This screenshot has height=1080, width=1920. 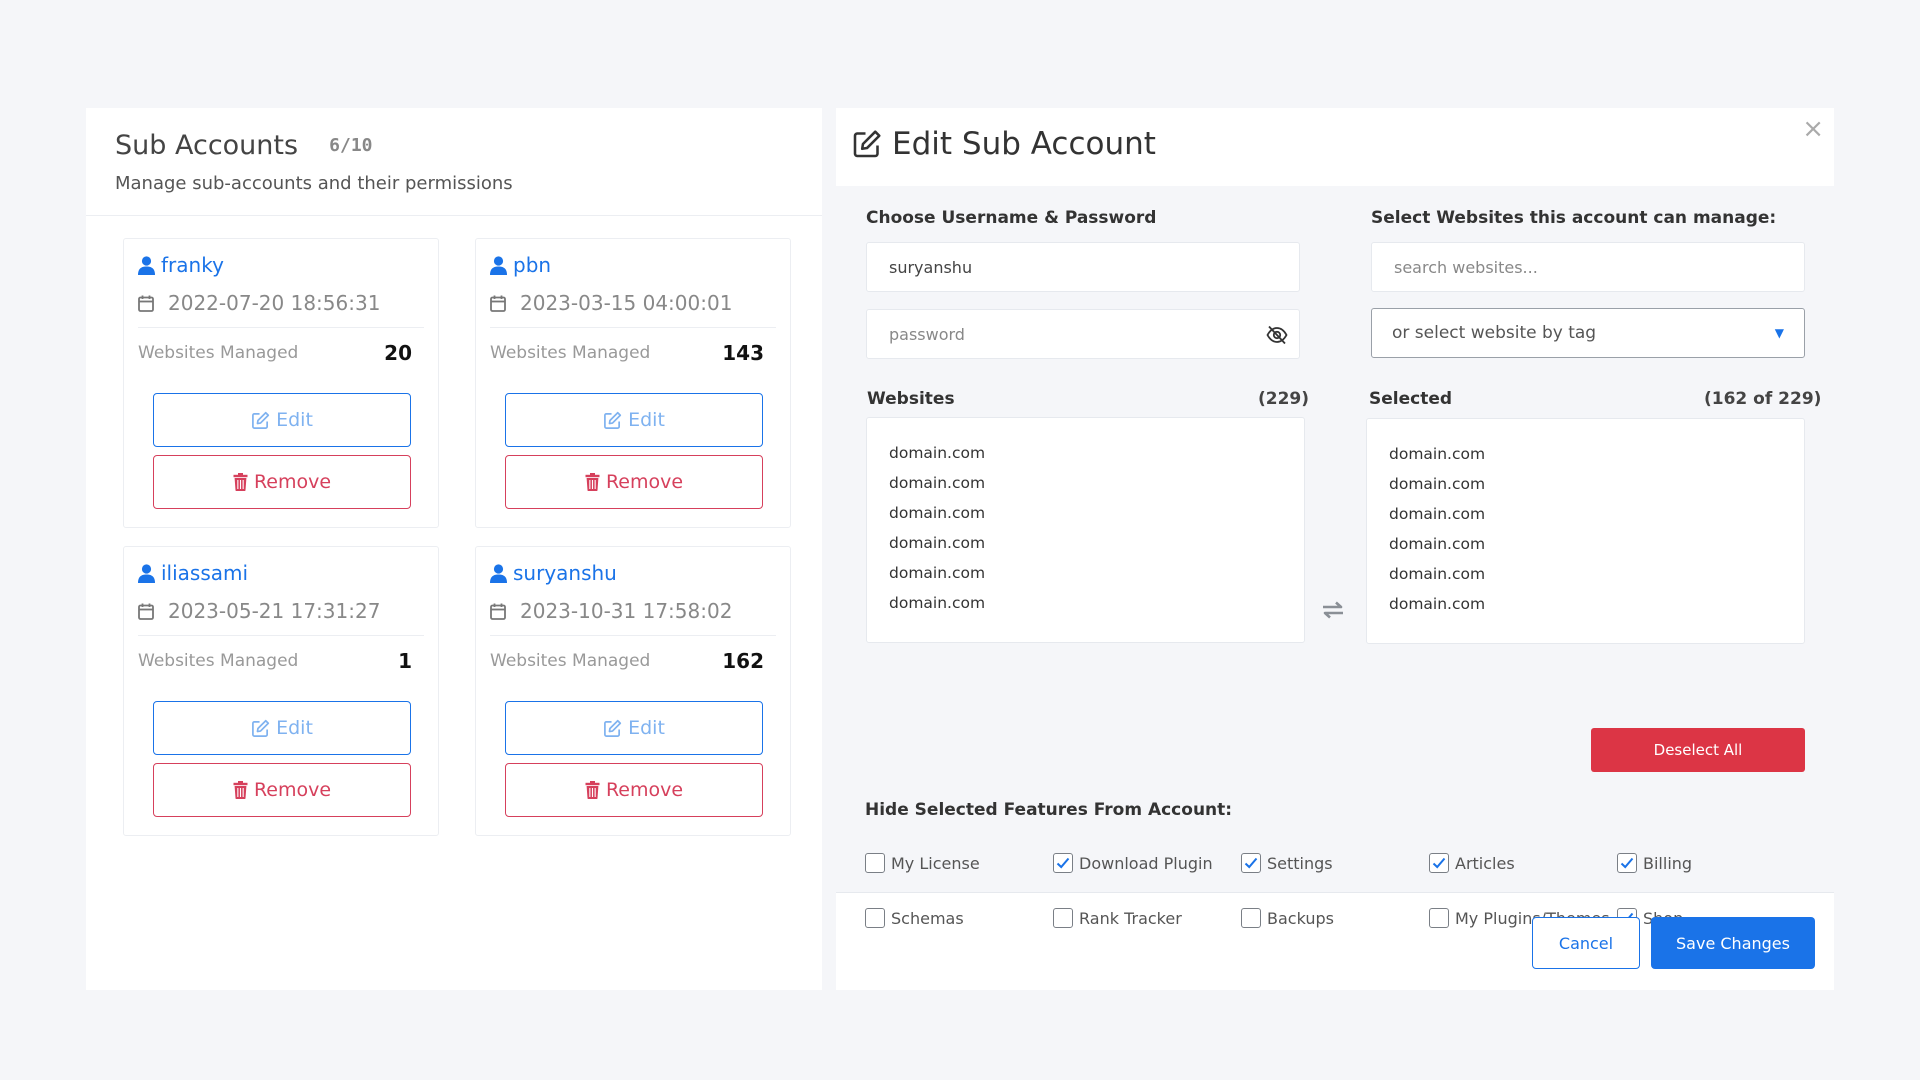 What do you see at coordinates (1733, 943) in the screenshot?
I see `save-changes-button: Save Changes` at bounding box center [1733, 943].